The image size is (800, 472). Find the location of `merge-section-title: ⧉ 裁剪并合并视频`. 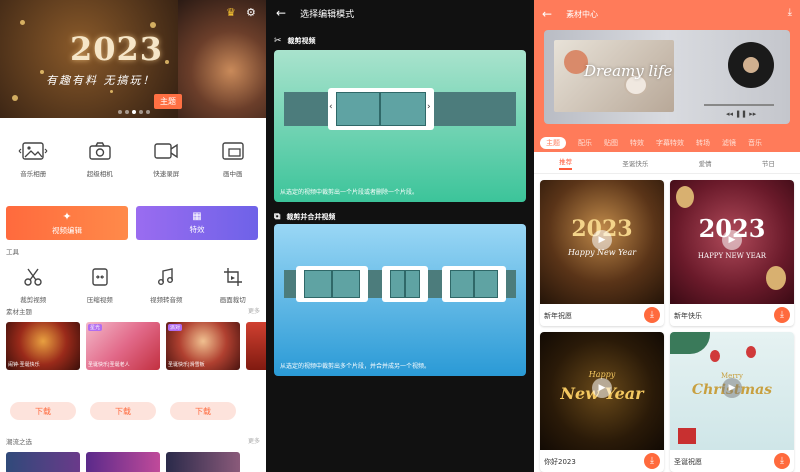

merge-section-title: ⧉ 裁剪并合并视频 is located at coordinates (305, 217).